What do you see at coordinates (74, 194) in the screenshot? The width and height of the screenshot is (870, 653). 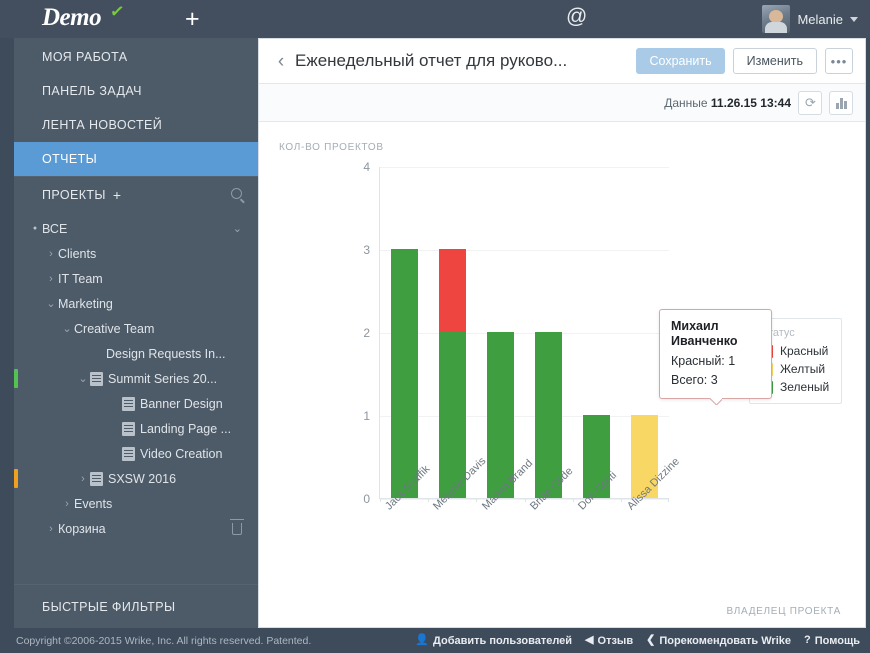 I see `projects-label: ПРОЕКТЫ` at bounding box center [74, 194].